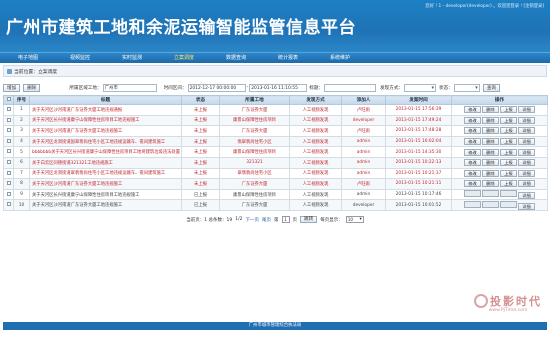  I want to click on pager-last-link: 尾页, so click(266, 220).